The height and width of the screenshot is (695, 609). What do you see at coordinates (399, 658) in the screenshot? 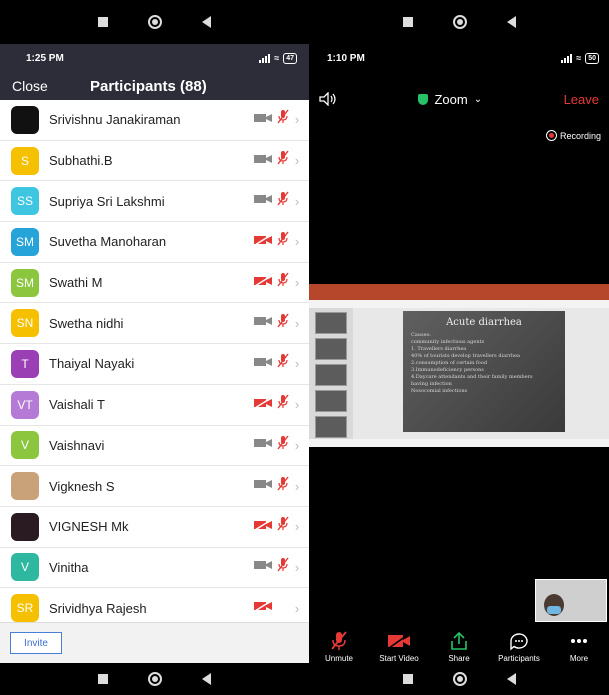
I see `toolbar-label: Start Video` at bounding box center [399, 658].